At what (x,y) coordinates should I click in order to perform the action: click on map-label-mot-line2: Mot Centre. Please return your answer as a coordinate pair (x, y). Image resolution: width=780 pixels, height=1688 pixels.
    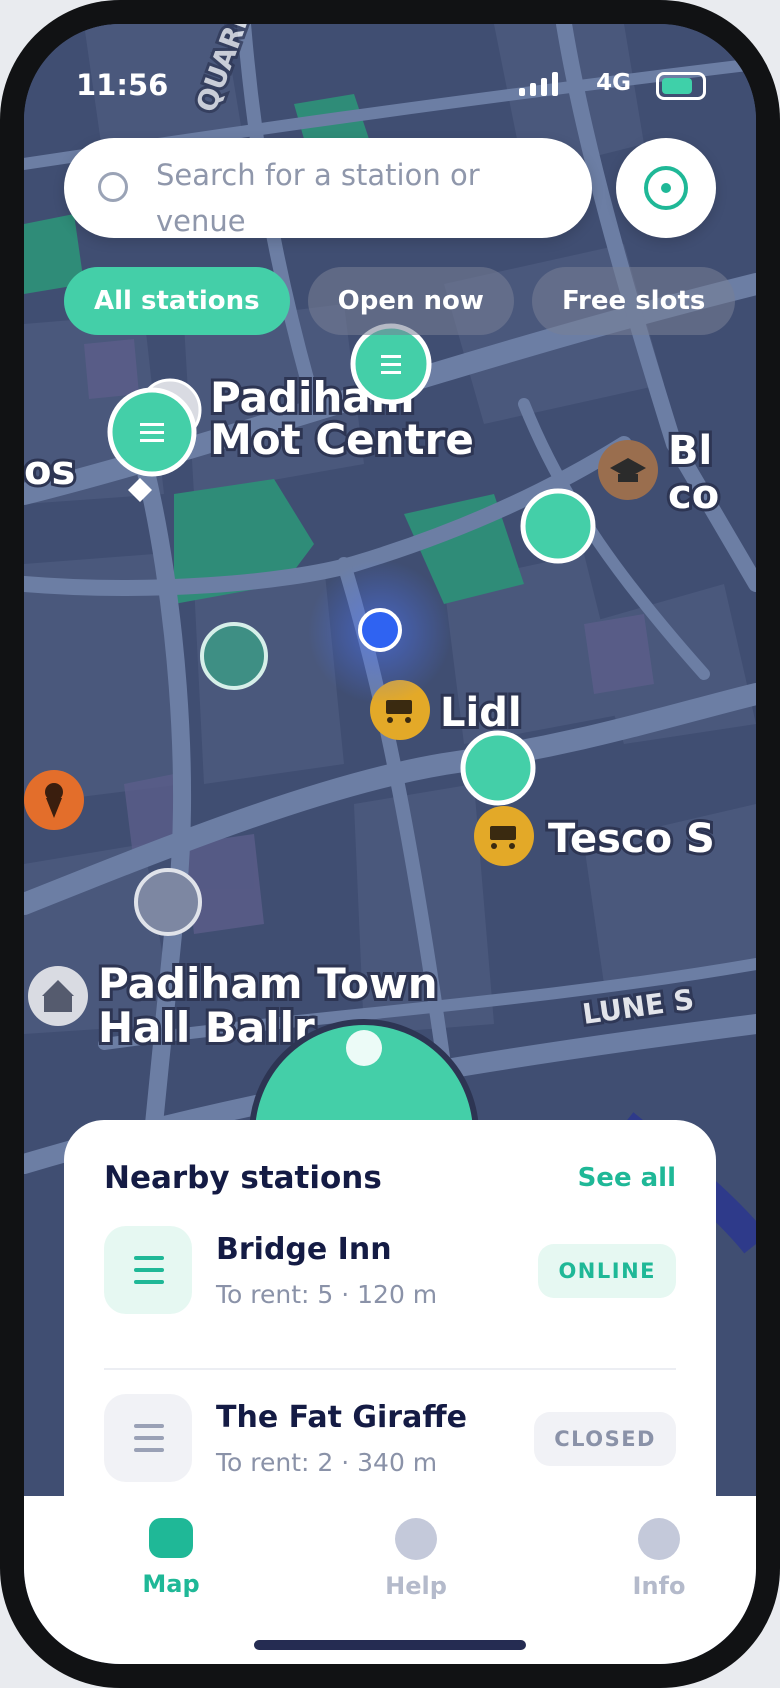
    Looking at the image, I should click on (342, 439).